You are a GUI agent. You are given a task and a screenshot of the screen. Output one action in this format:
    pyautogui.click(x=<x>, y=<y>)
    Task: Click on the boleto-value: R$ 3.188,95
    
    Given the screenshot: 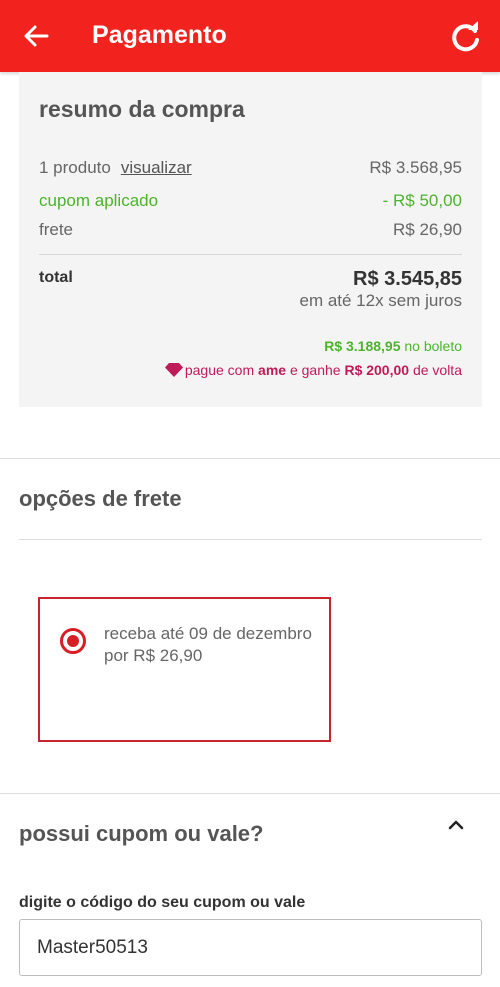 What is the action you would take?
    pyautogui.click(x=362, y=346)
    